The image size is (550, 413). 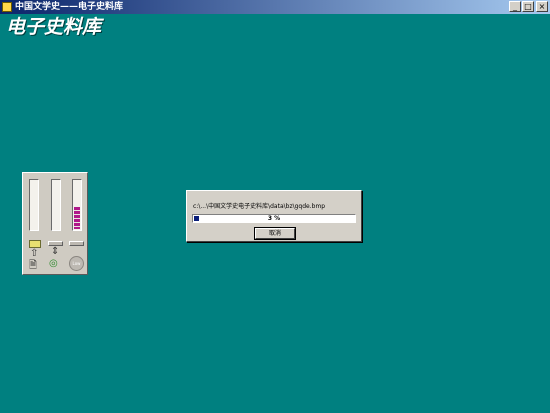 I want to click on file-path-label: c:\...\中国文学史电子史料库\data\bz\gqde.bmp, so click(x=259, y=206).